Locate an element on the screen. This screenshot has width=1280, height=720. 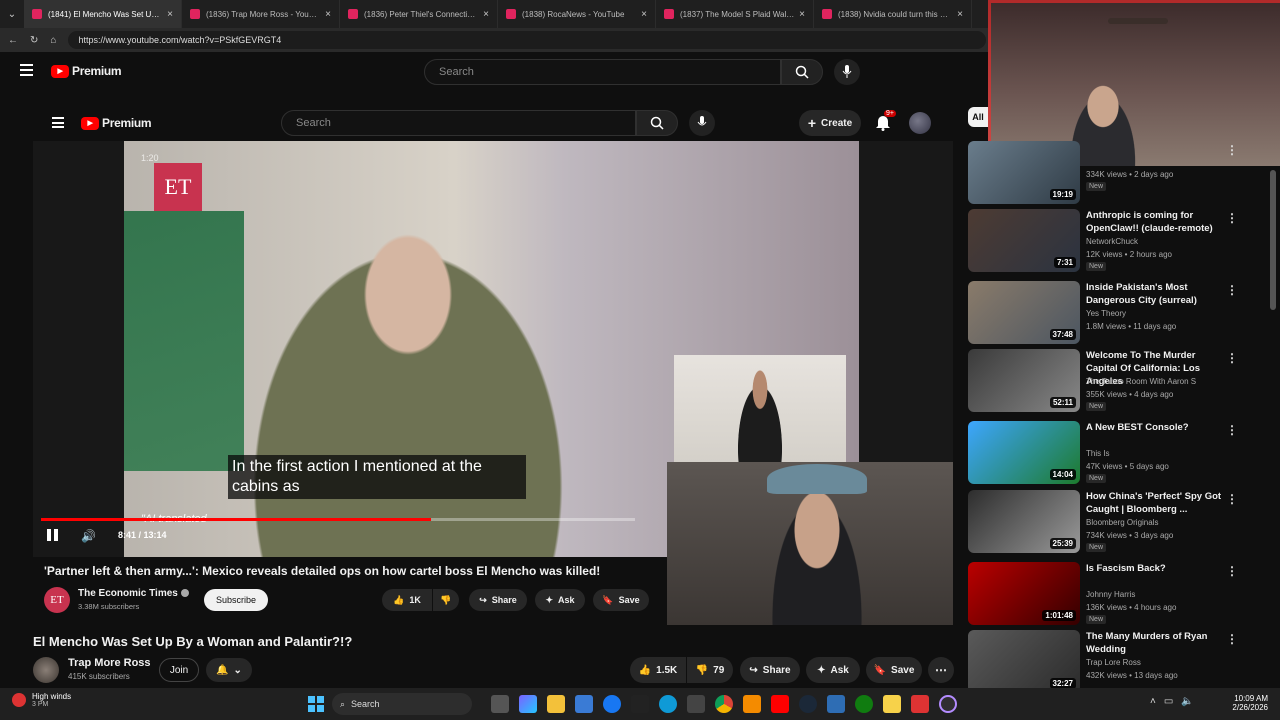
inner-voice-search-button is located at coordinates (702, 123).